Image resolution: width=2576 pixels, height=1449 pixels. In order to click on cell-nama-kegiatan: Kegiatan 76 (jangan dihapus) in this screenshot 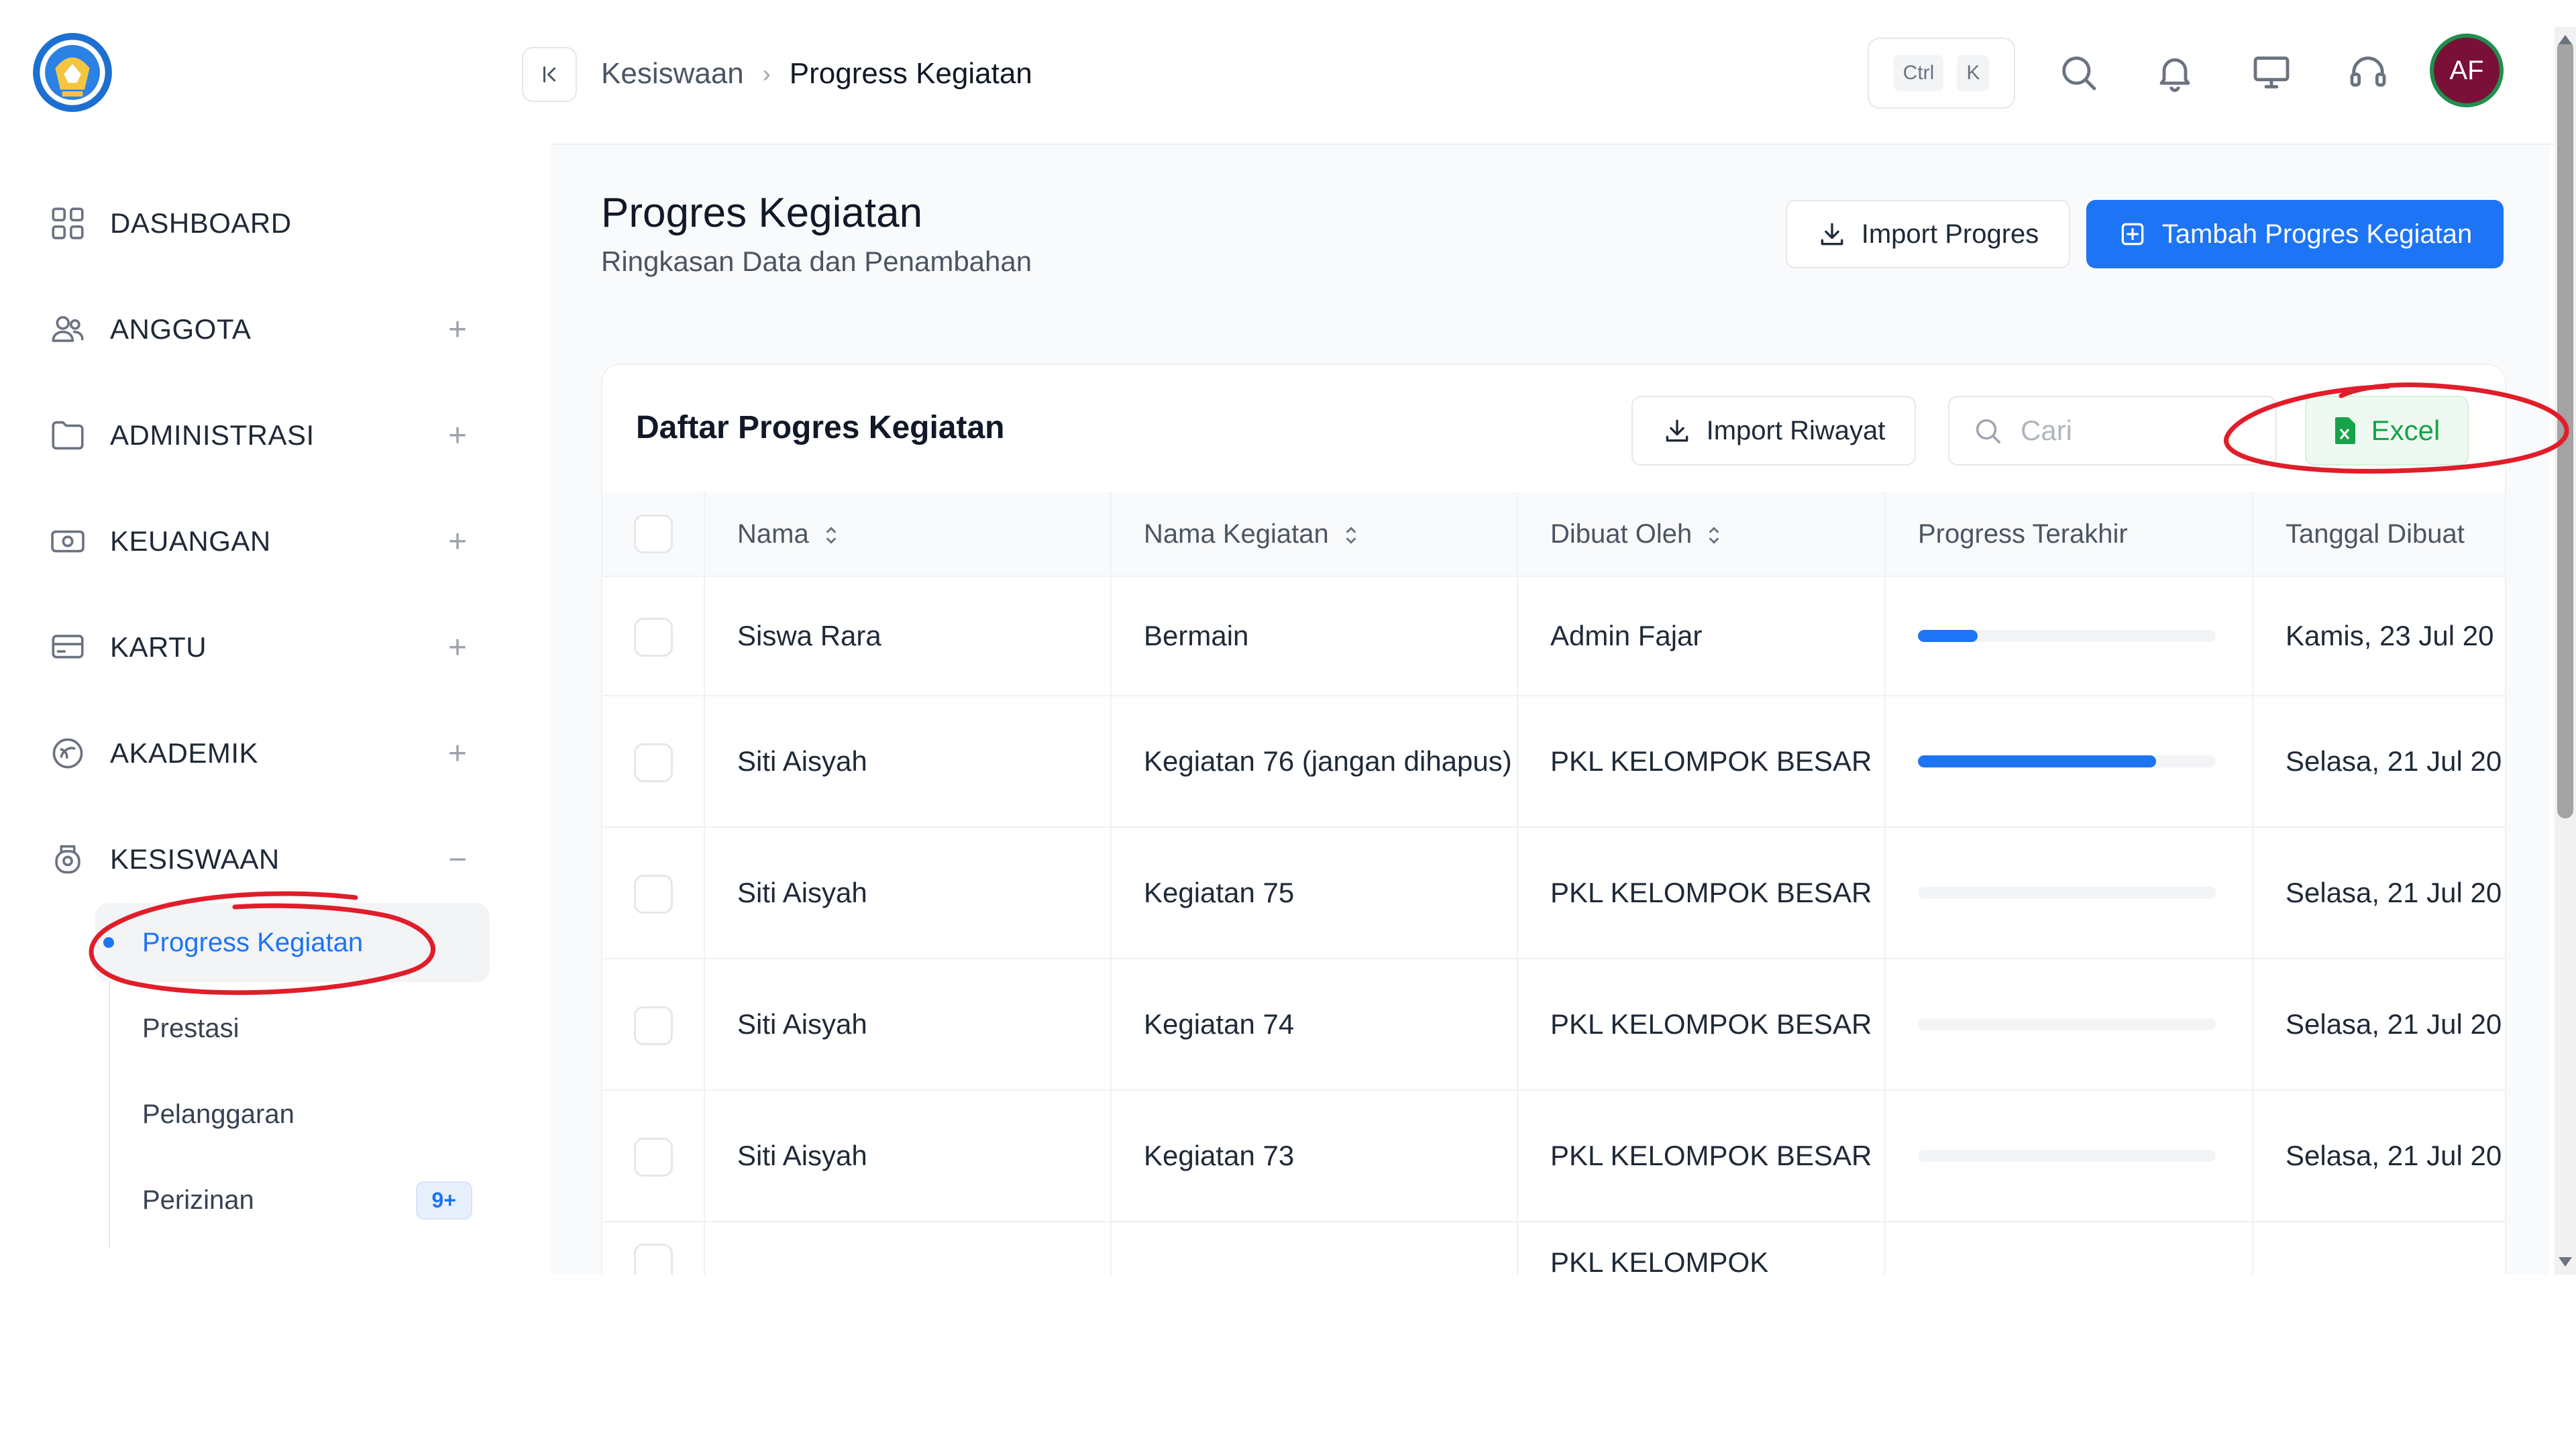, I will do `click(1314, 761)`.